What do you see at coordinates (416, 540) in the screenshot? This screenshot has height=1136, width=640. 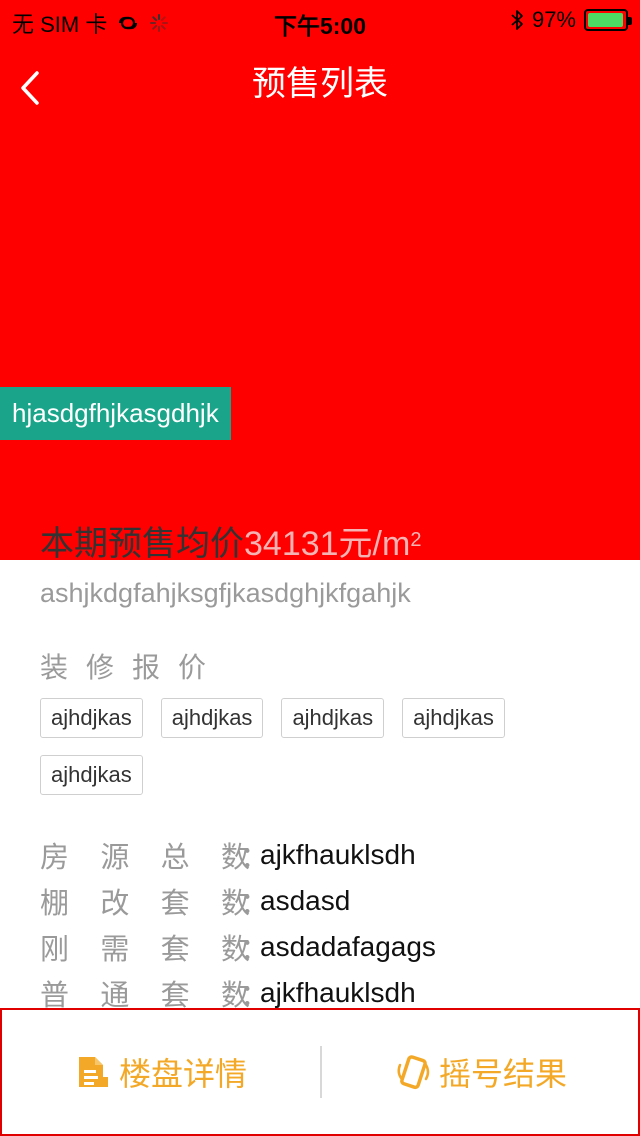 I see `price-unit-sup: 2` at bounding box center [416, 540].